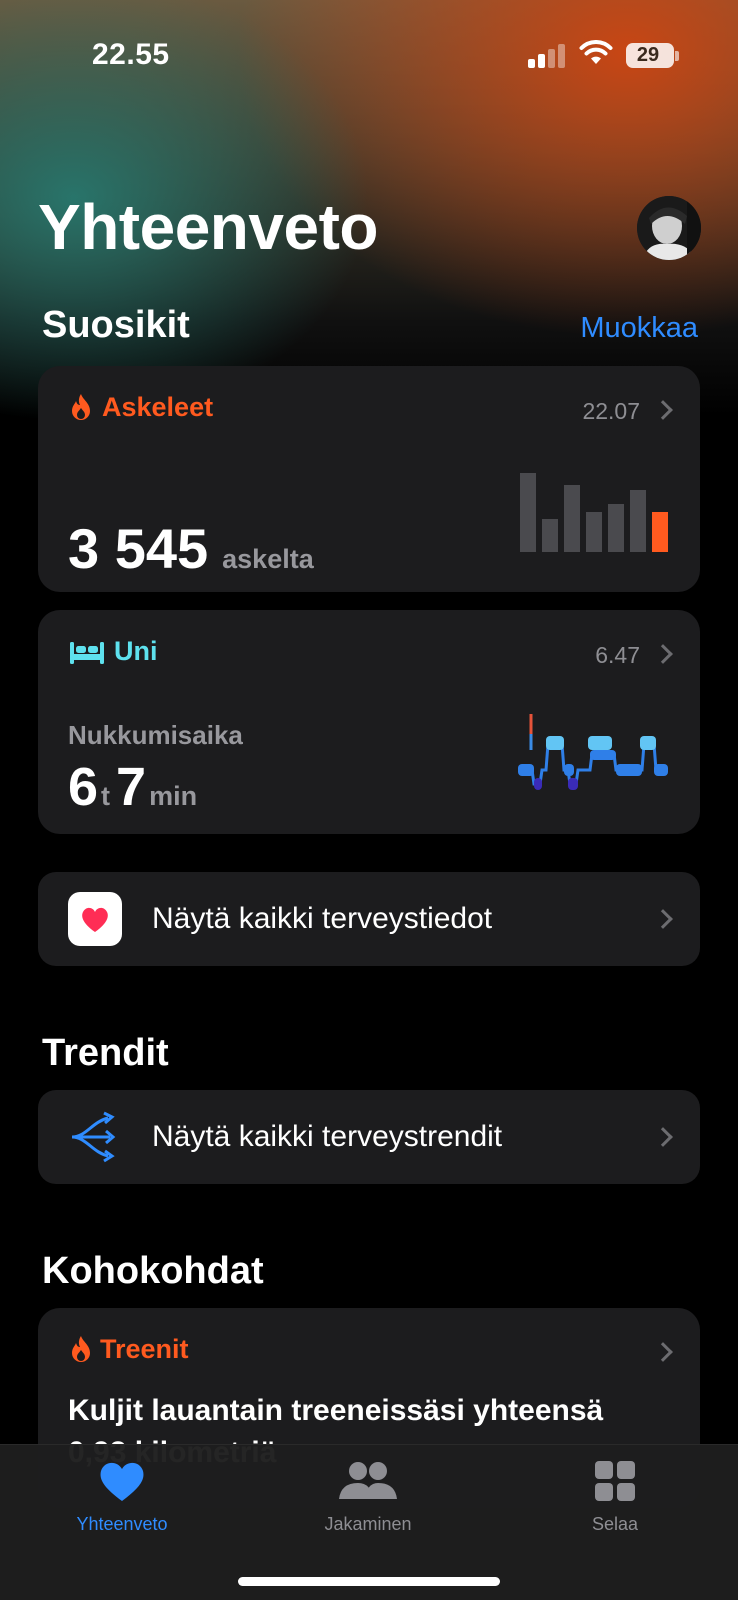  I want to click on sleep-card: Uni 6.47 Nukkumisaika 6 t 7 min, so click(369, 722).